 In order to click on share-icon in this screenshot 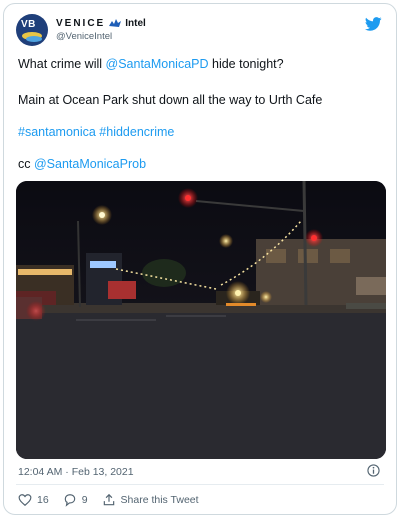, I will do `click(108, 499)`.